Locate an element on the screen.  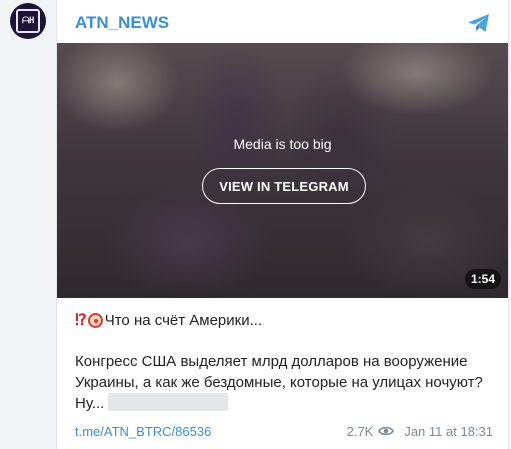
channel-logo-icon: ᗩH is located at coordinates (28, 21).